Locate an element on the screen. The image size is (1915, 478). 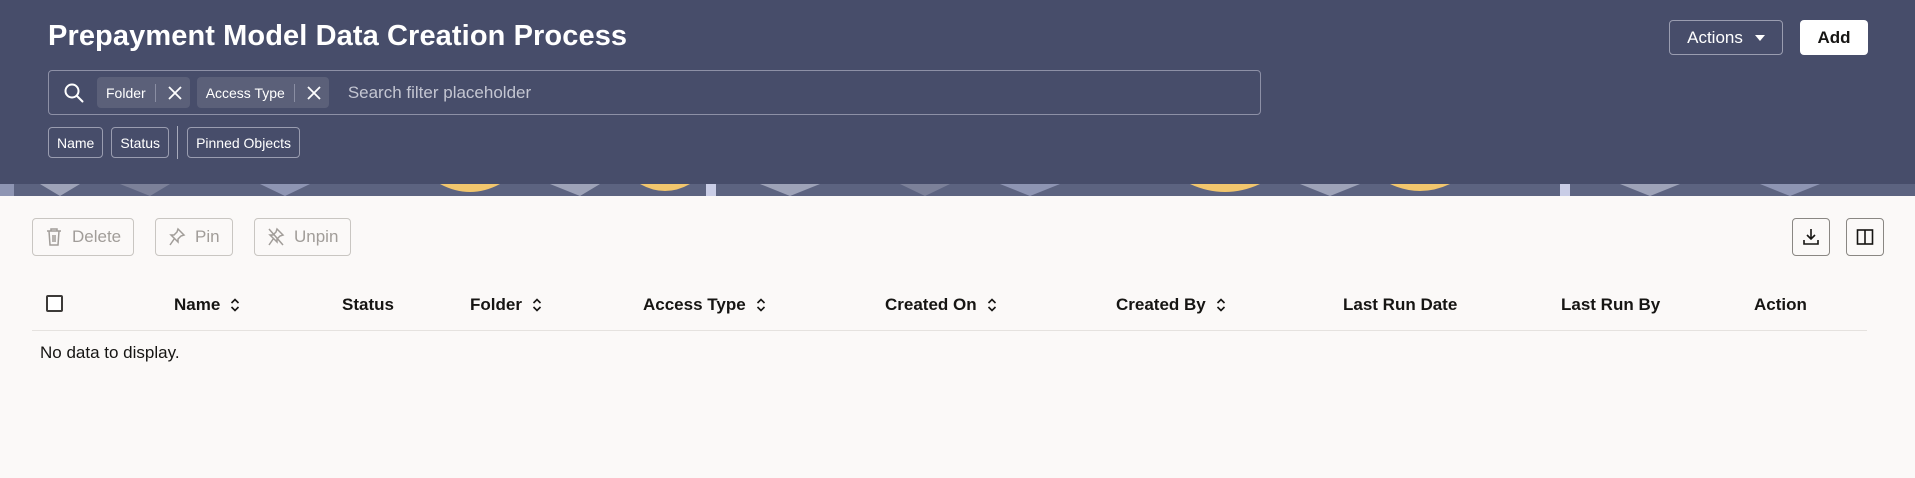
banner-pattern is located at coordinates (957, 190).